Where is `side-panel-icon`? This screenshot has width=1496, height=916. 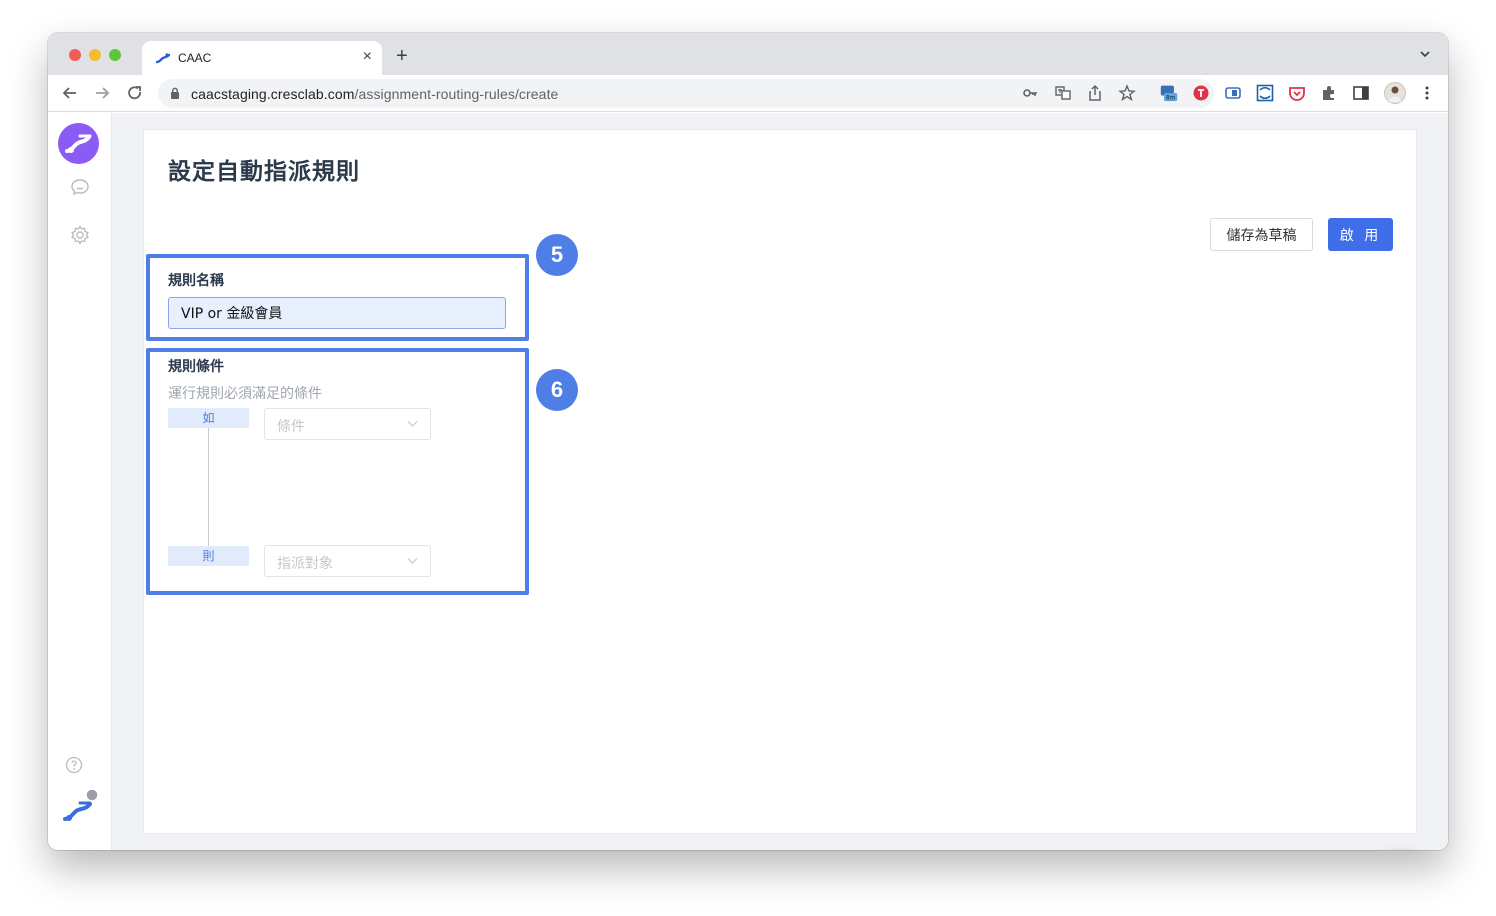 side-panel-icon is located at coordinates (1361, 93).